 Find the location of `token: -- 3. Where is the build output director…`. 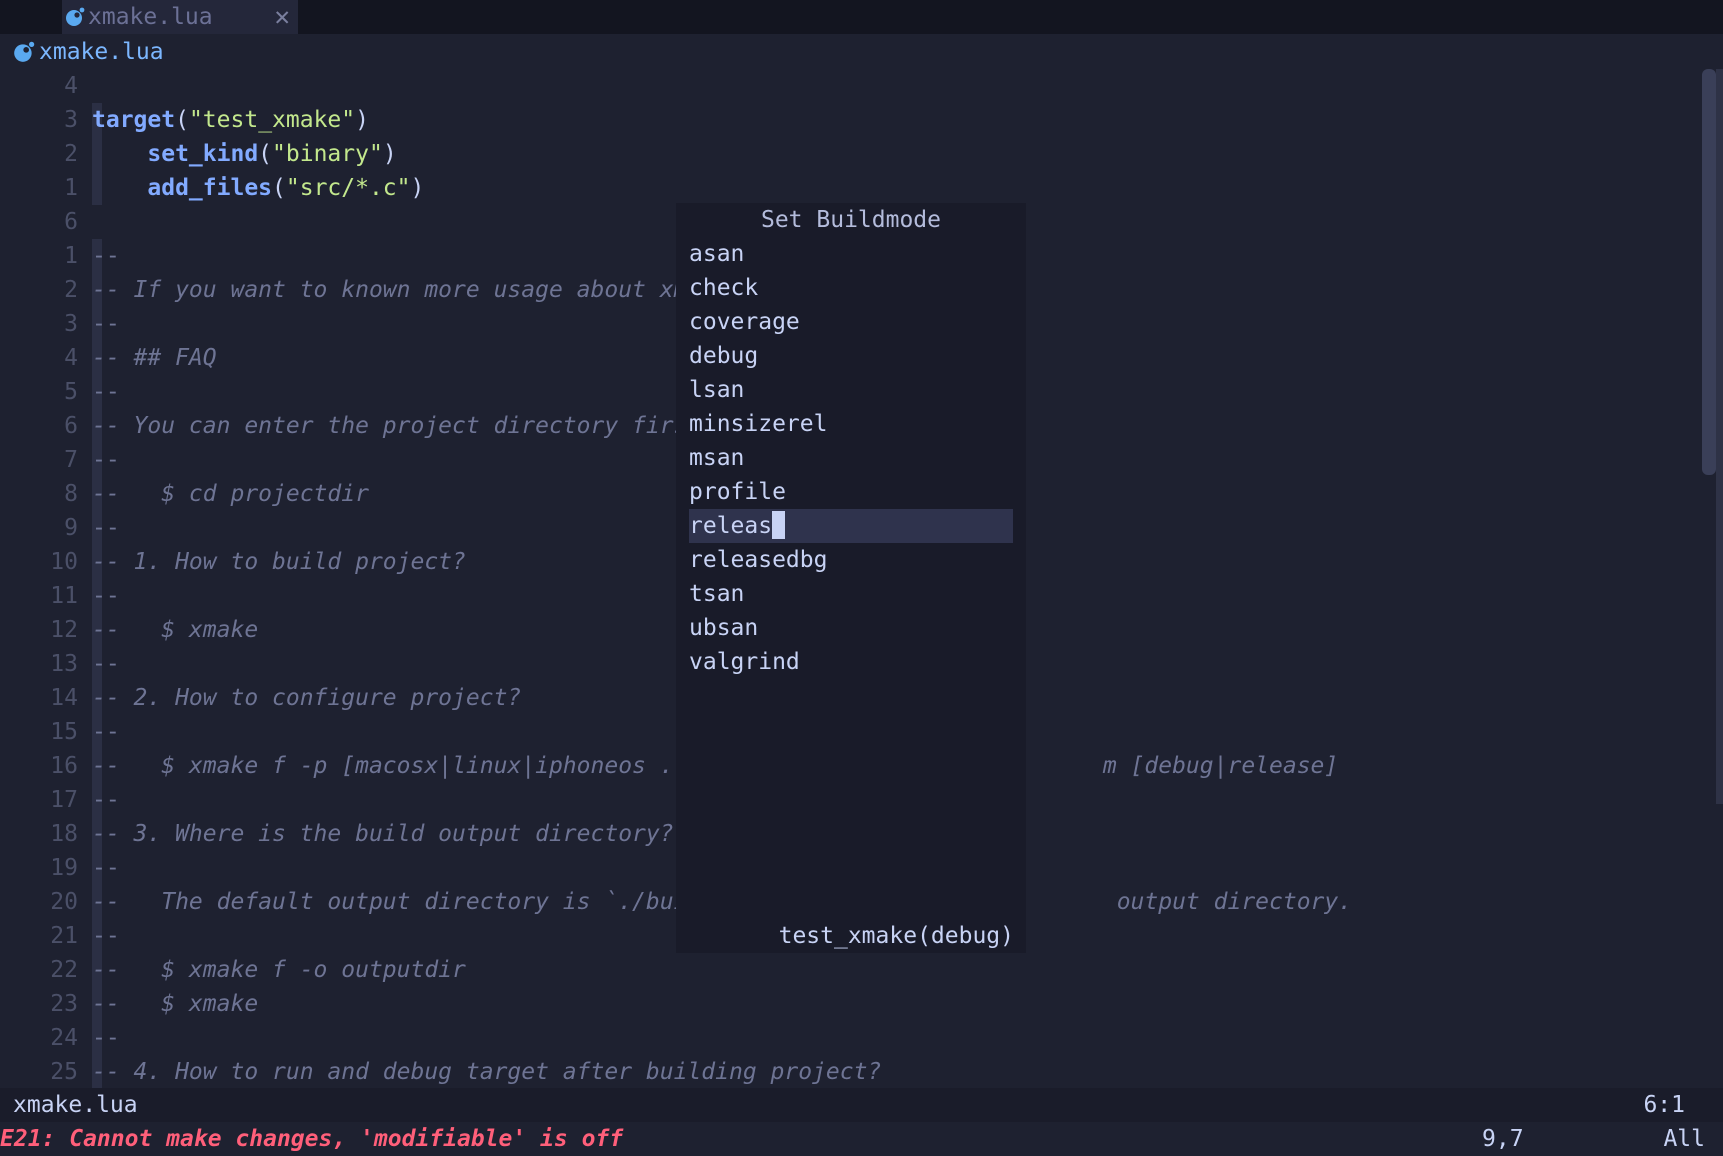

token: -- 3. Where is the build output director… is located at coordinates (383, 834).